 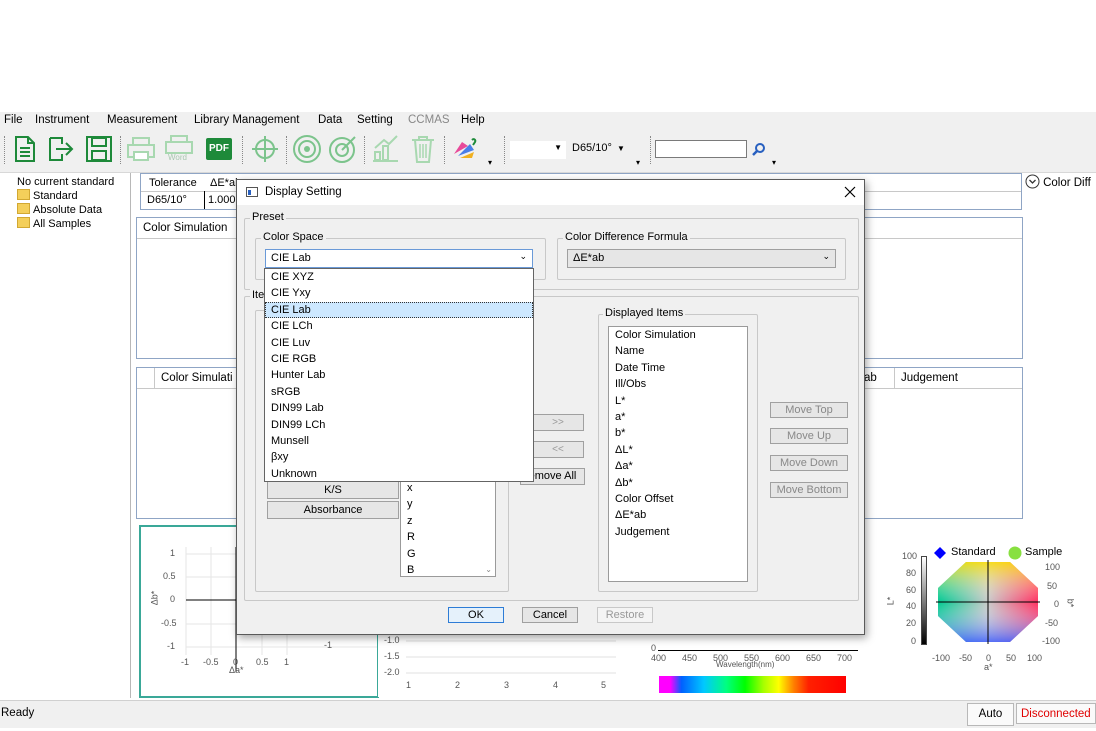 What do you see at coordinates (23, 208) in the screenshot?
I see `folder-icon` at bounding box center [23, 208].